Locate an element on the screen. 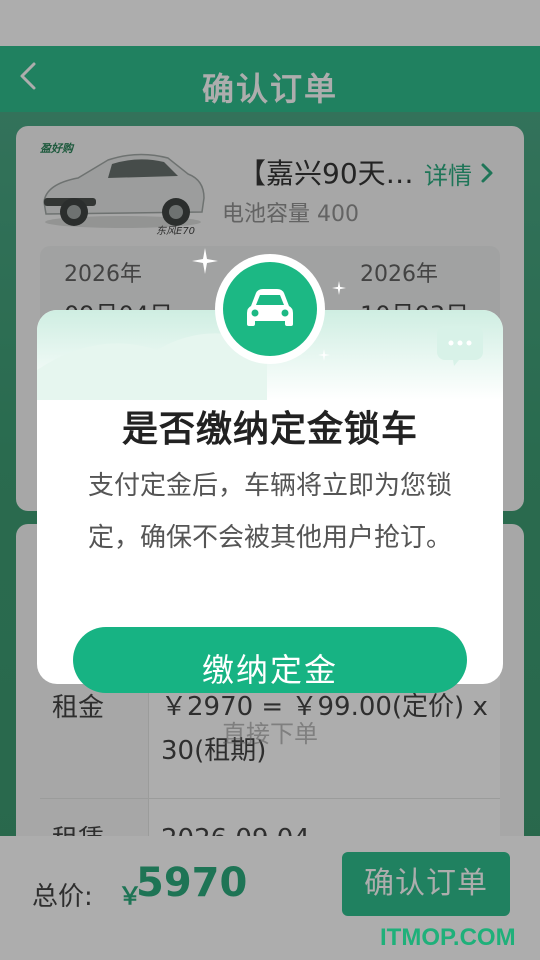 This screenshot has height=960, width=540. pay-deposit-button: 缴纳定金 is located at coordinates (270, 660).